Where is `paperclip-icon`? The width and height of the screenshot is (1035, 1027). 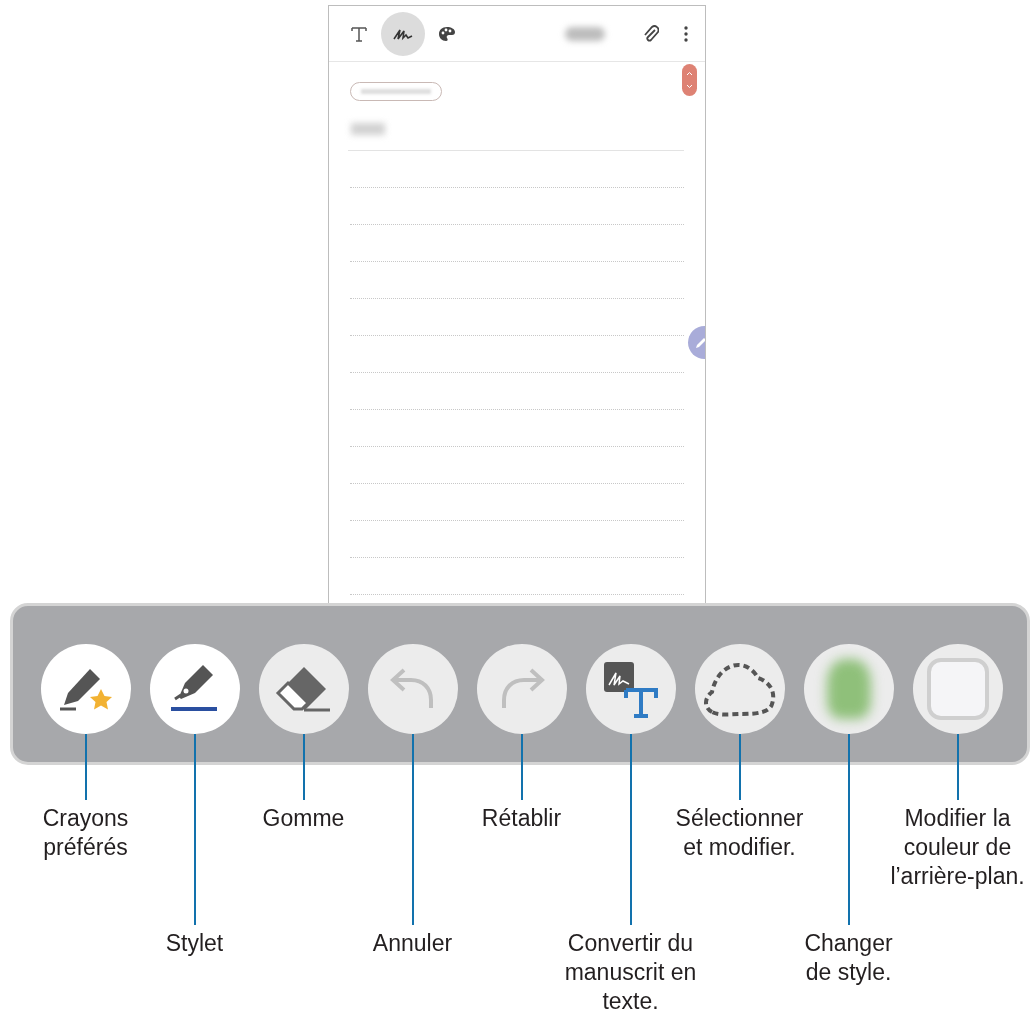
paperclip-icon is located at coordinates (651, 33).